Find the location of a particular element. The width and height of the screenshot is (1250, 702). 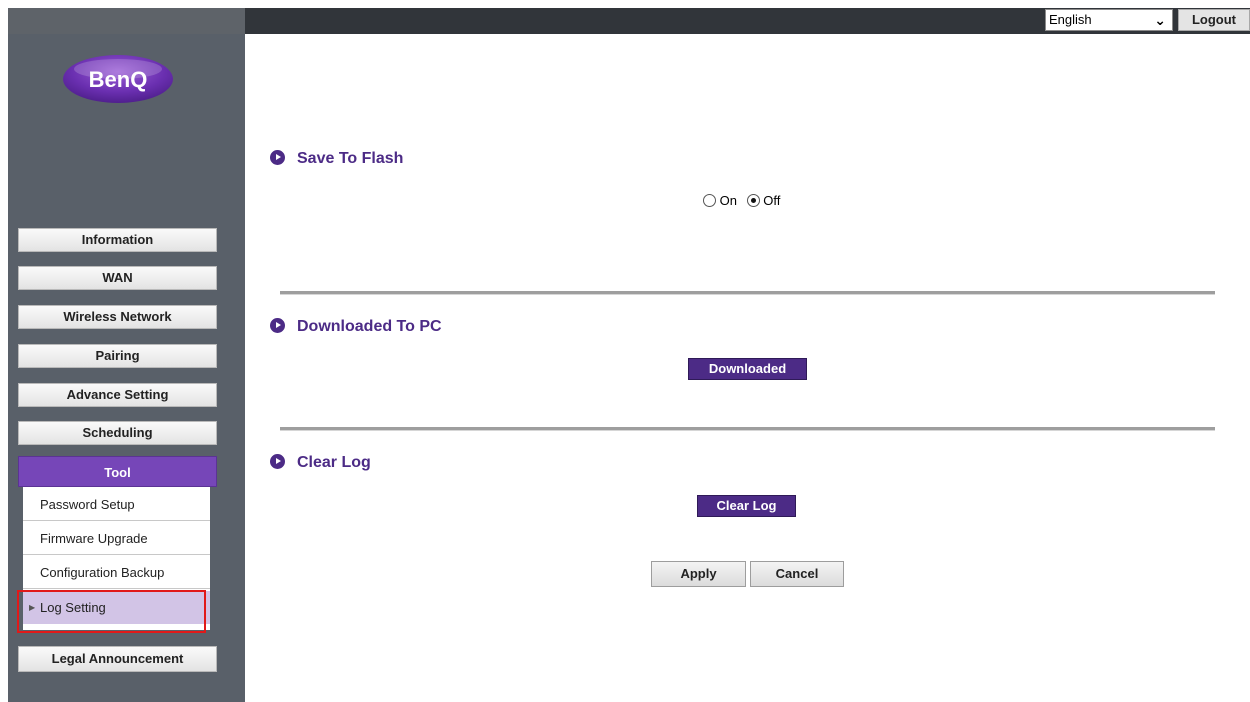

logout-button: Logout is located at coordinates (1214, 20).